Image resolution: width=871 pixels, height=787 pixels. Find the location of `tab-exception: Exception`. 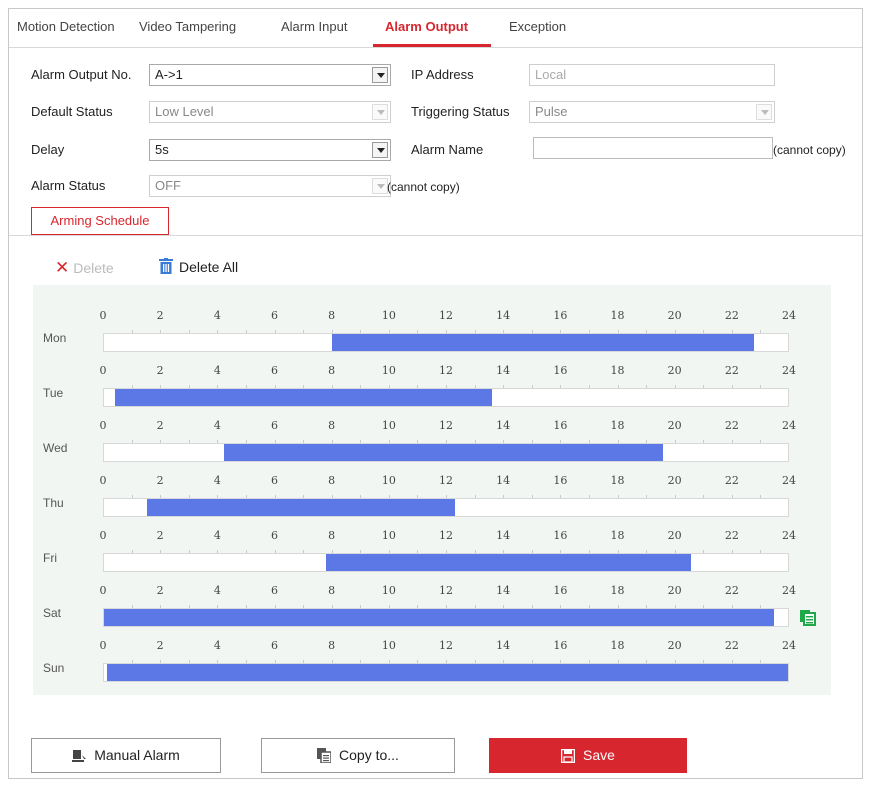

tab-exception: Exception is located at coordinates (537, 26).